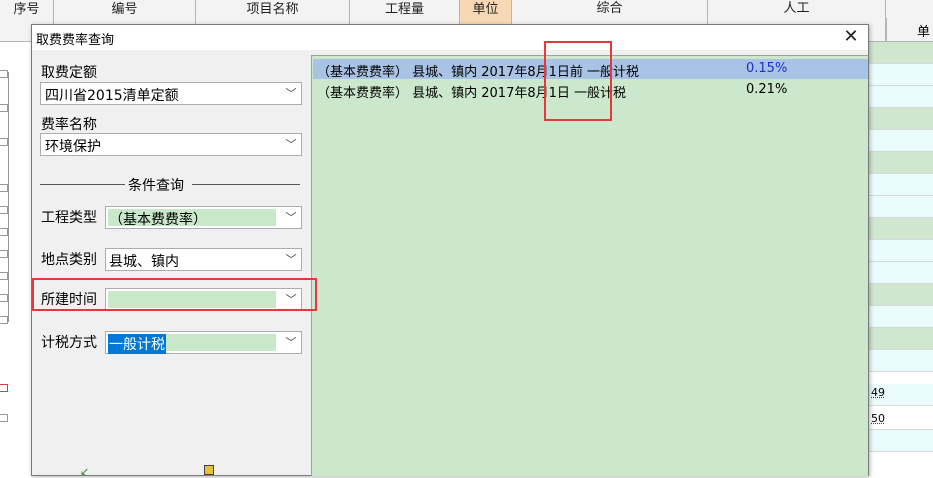  I want to click on fee-quota-select: 四川省2015清单定额 ﹀, so click(171, 93).